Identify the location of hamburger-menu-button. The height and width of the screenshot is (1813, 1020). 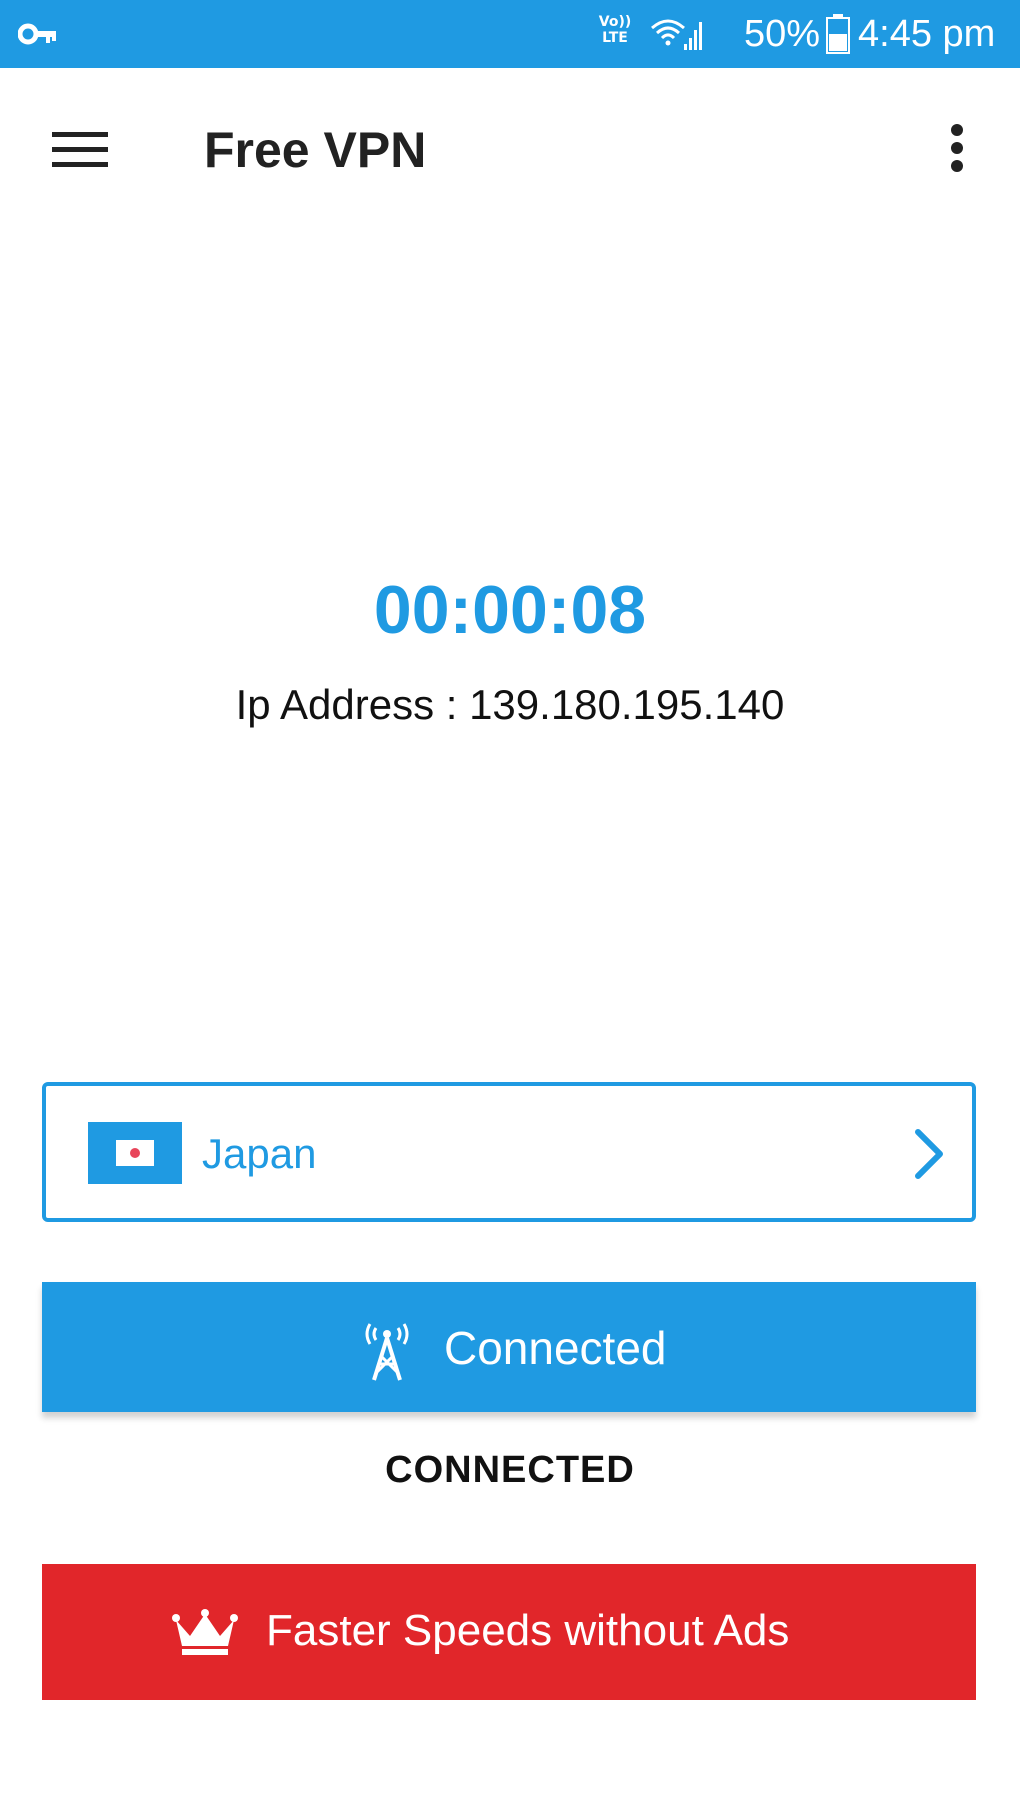
(80, 150).